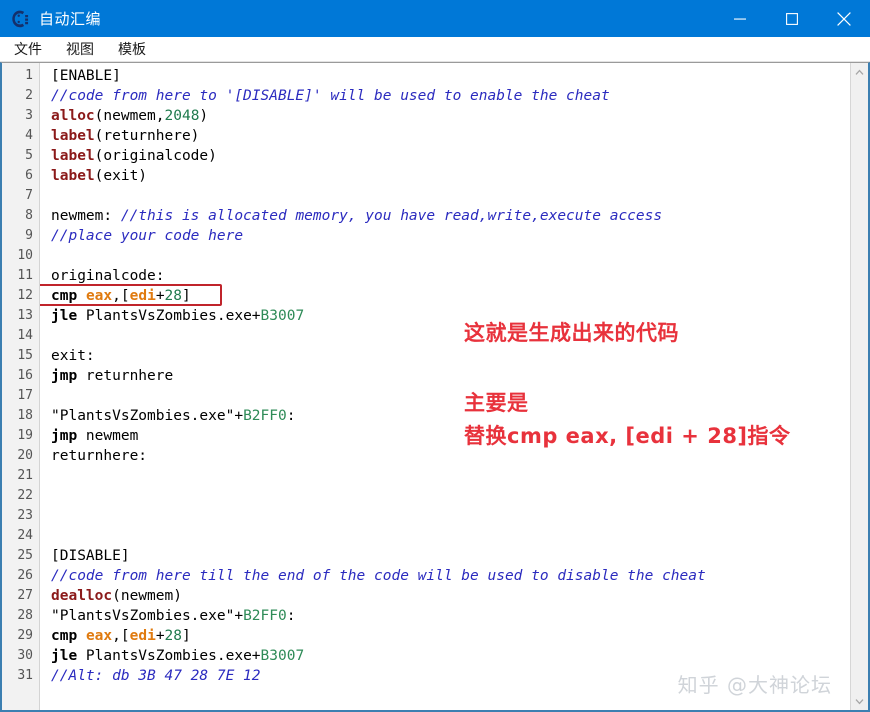 The image size is (870, 712). I want to click on code-token: newmem, so click(108, 436).